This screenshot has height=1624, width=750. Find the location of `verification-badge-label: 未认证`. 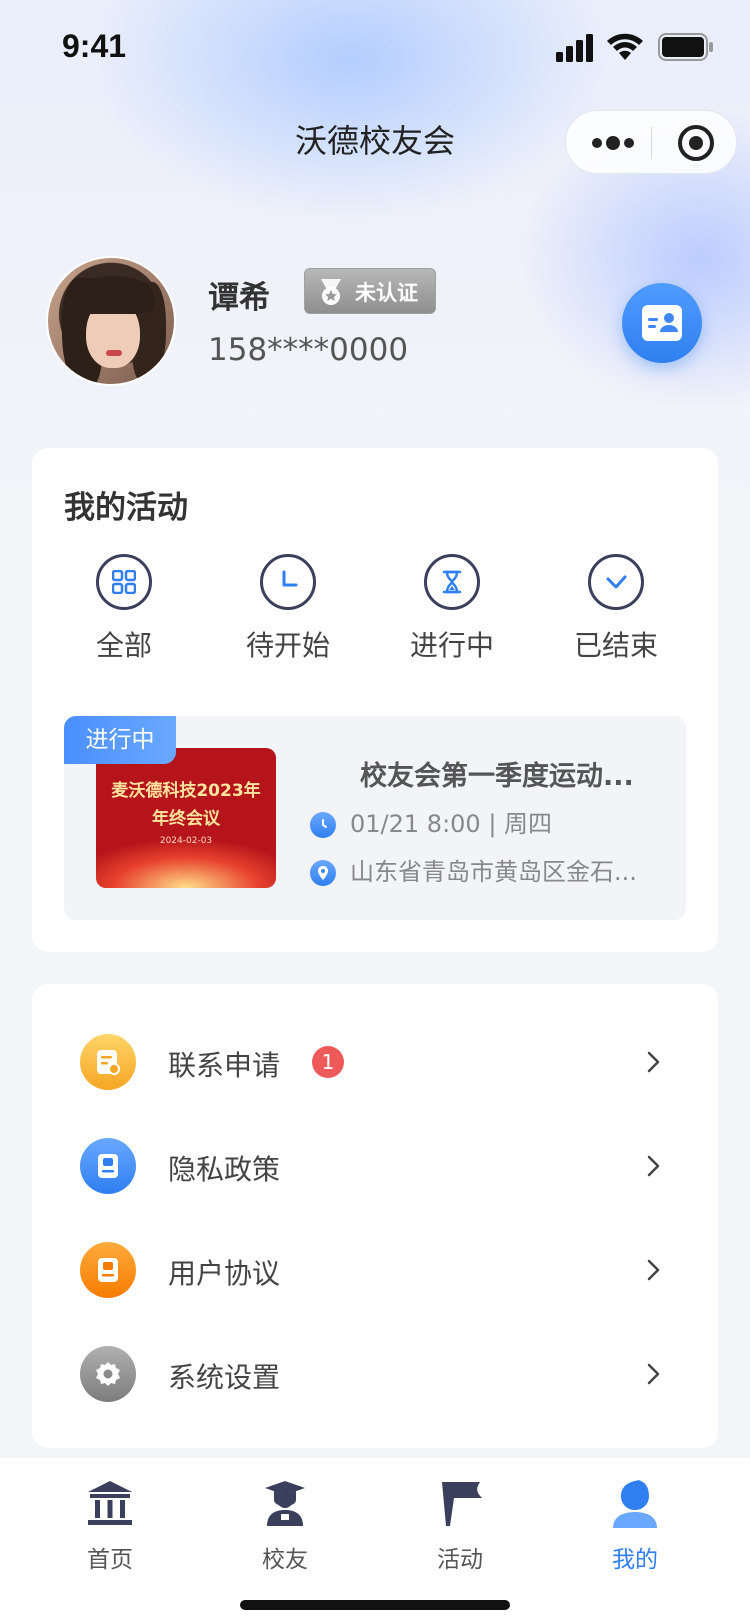

verification-badge-label: 未认证 is located at coordinates (386, 293).